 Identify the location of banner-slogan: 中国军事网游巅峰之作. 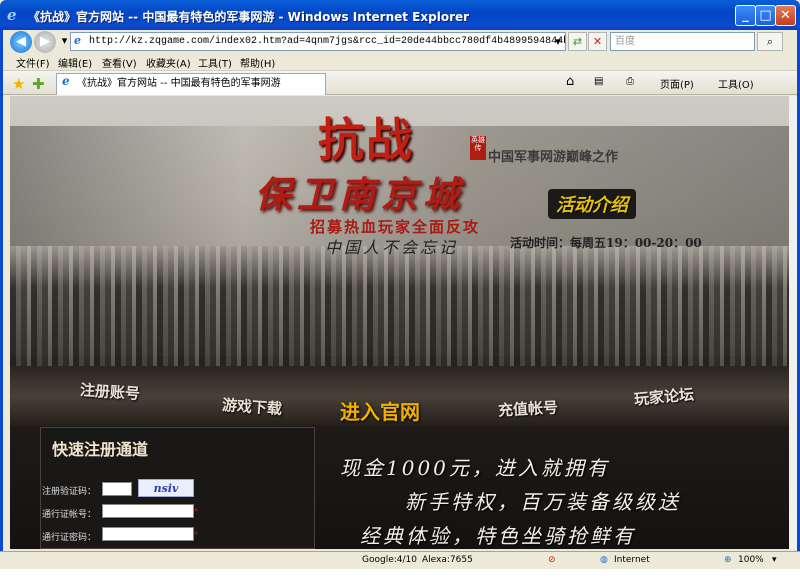
(553, 157).